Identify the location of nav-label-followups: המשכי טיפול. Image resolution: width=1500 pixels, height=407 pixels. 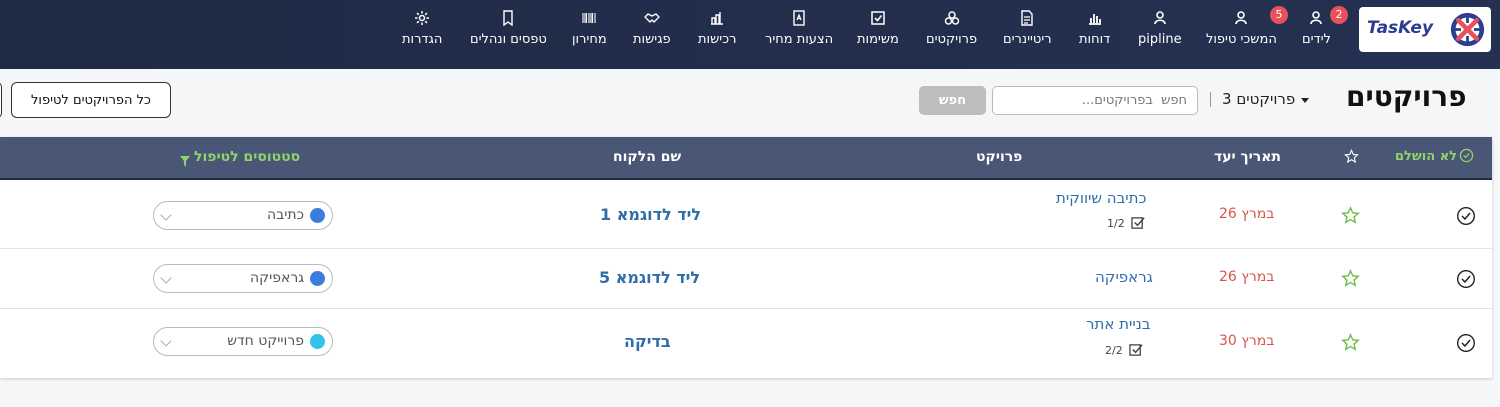
(1241, 39).